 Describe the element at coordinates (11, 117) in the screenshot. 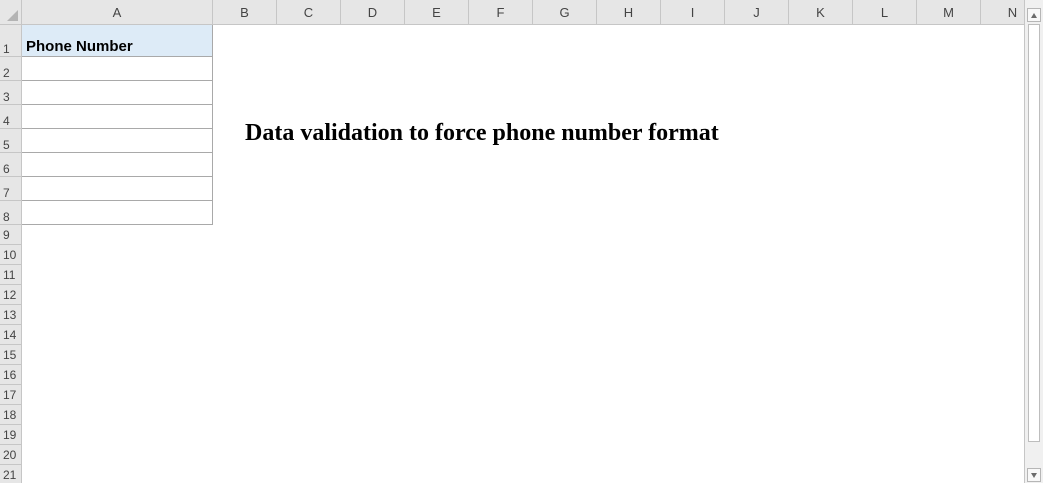

I see `row-header-4: 4` at that location.